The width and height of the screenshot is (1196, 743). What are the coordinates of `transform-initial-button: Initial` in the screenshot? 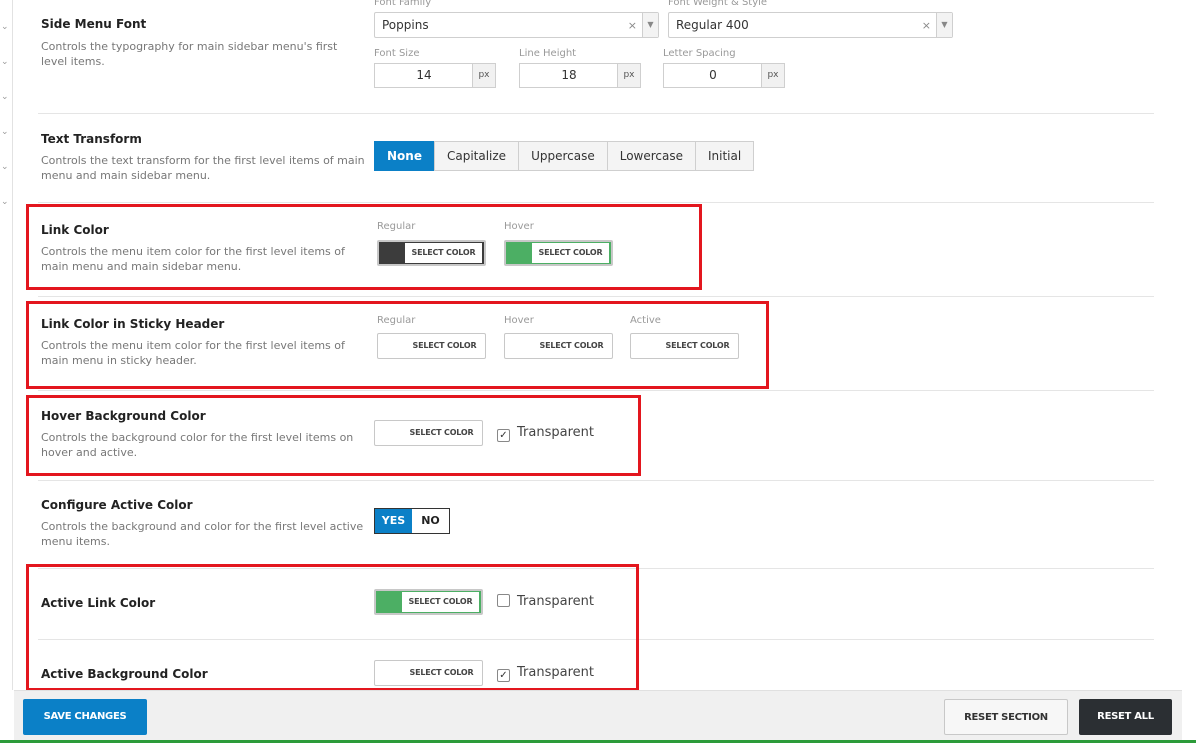 It's located at (725, 156).